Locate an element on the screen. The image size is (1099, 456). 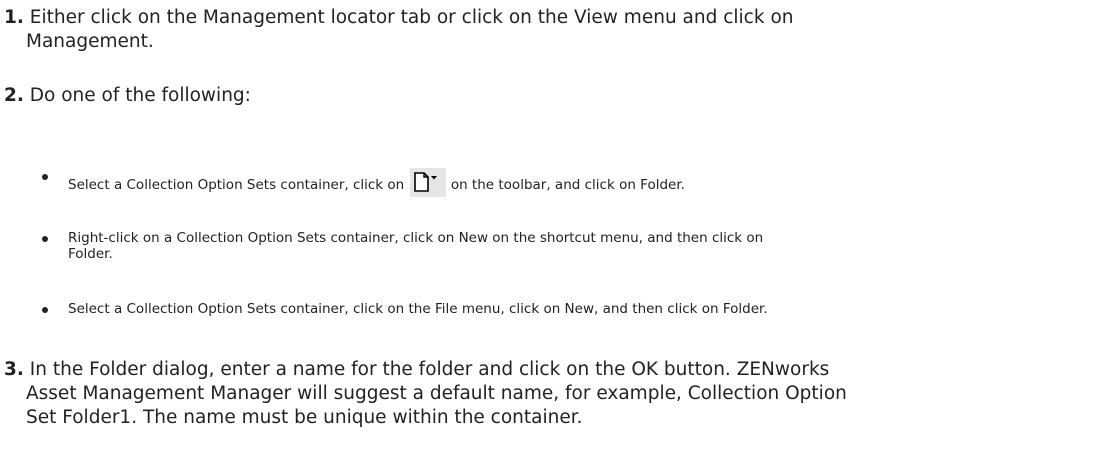
new-document-dropdown-icon is located at coordinates (427, 182).